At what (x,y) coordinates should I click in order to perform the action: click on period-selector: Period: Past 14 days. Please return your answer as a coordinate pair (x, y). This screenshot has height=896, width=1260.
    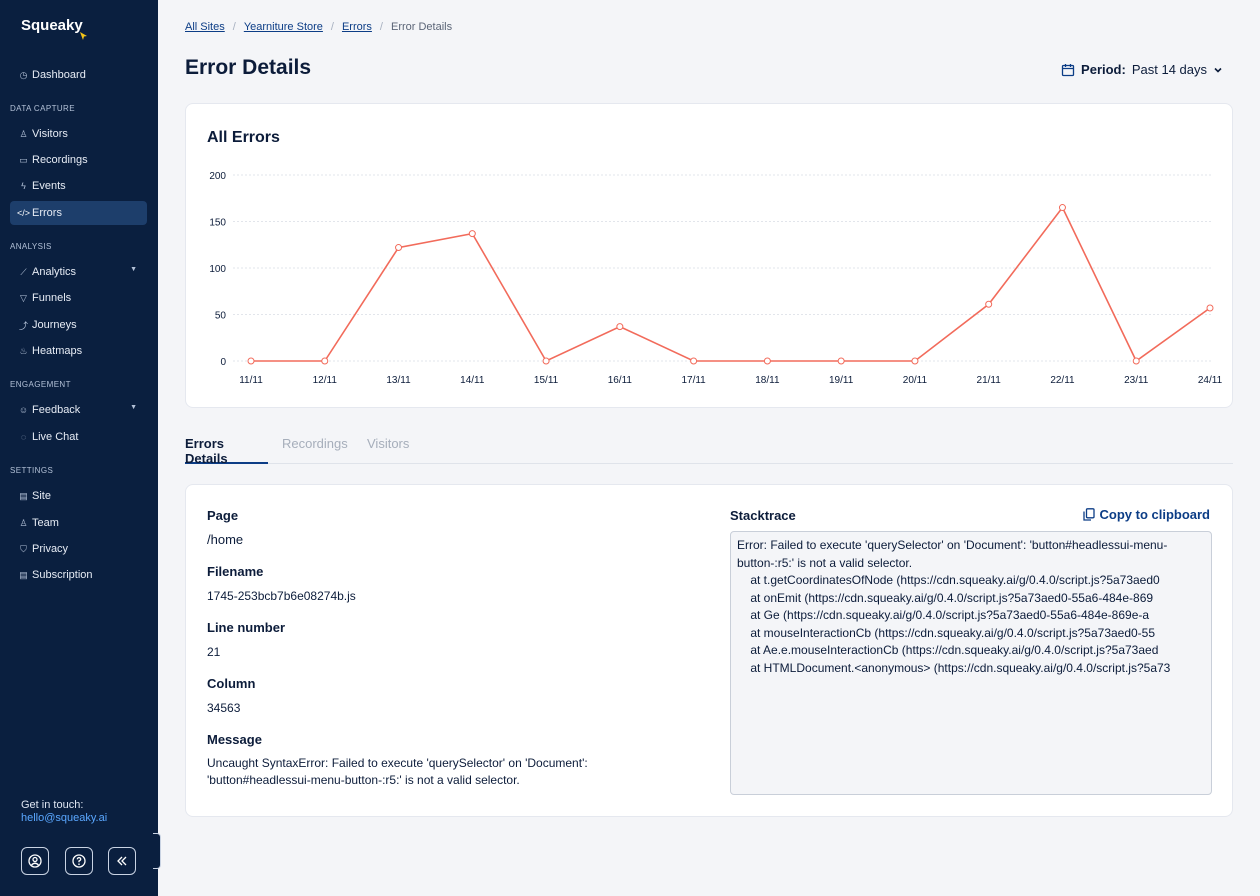
    Looking at the image, I should click on (1142, 69).